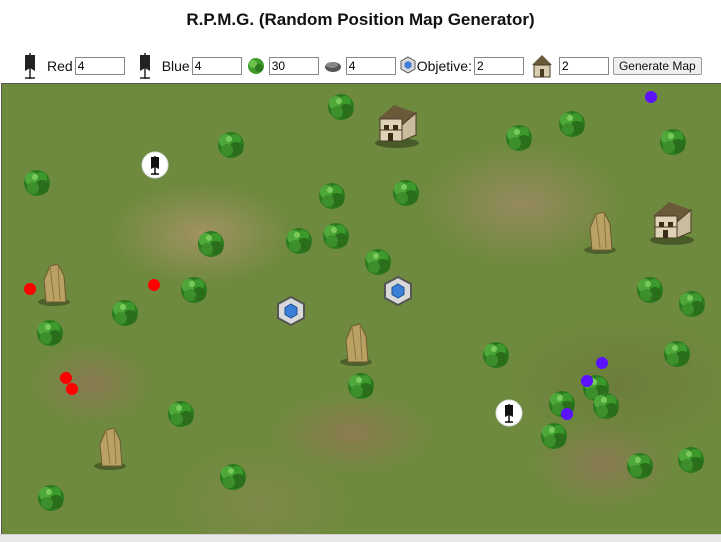  Describe the element at coordinates (498, 66) in the screenshot. I see `objective-count-input` at that location.